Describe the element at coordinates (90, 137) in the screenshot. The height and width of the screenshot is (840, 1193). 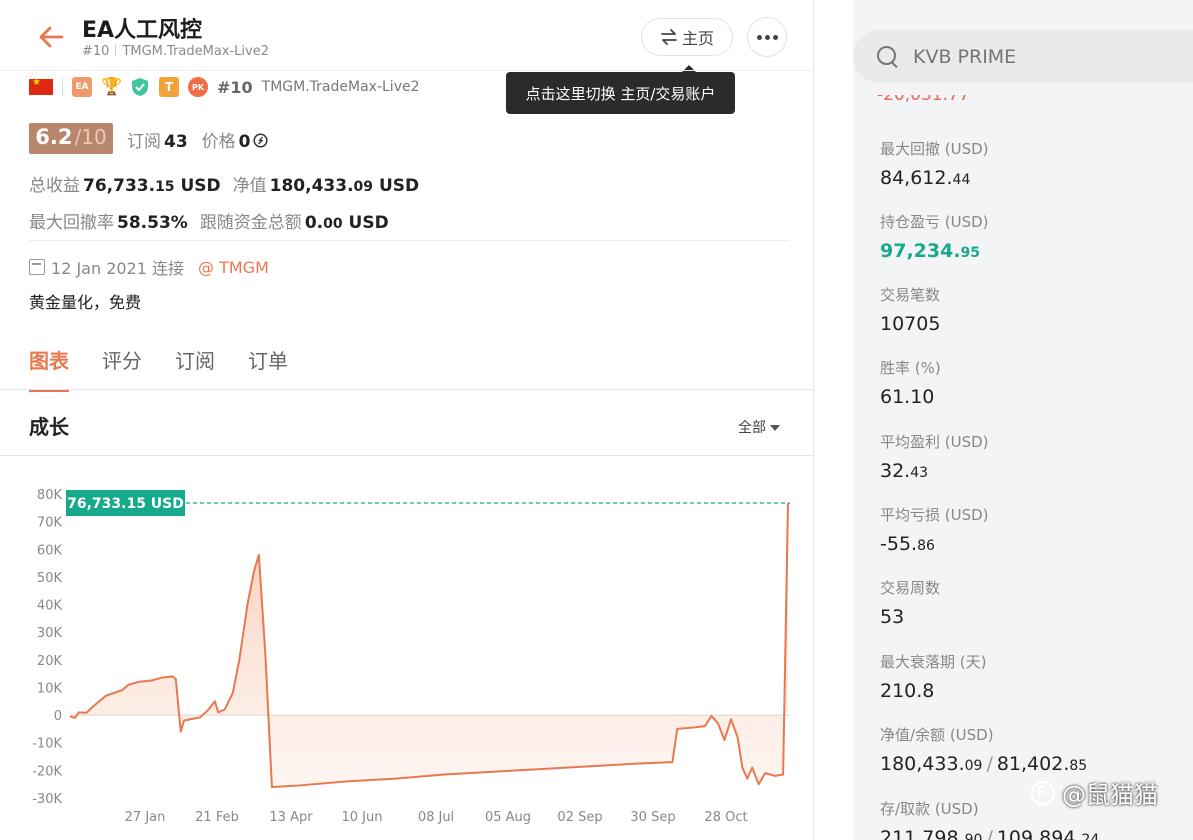
I see `score-denominator: /10` at that location.